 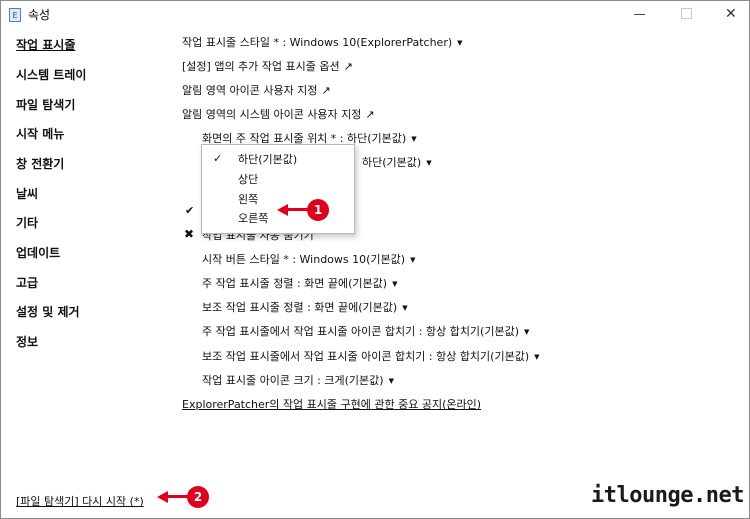 What do you see at coordinates (640, 14) in the screenshot?
I see `minimize-button` at bounding box center [640, 14].